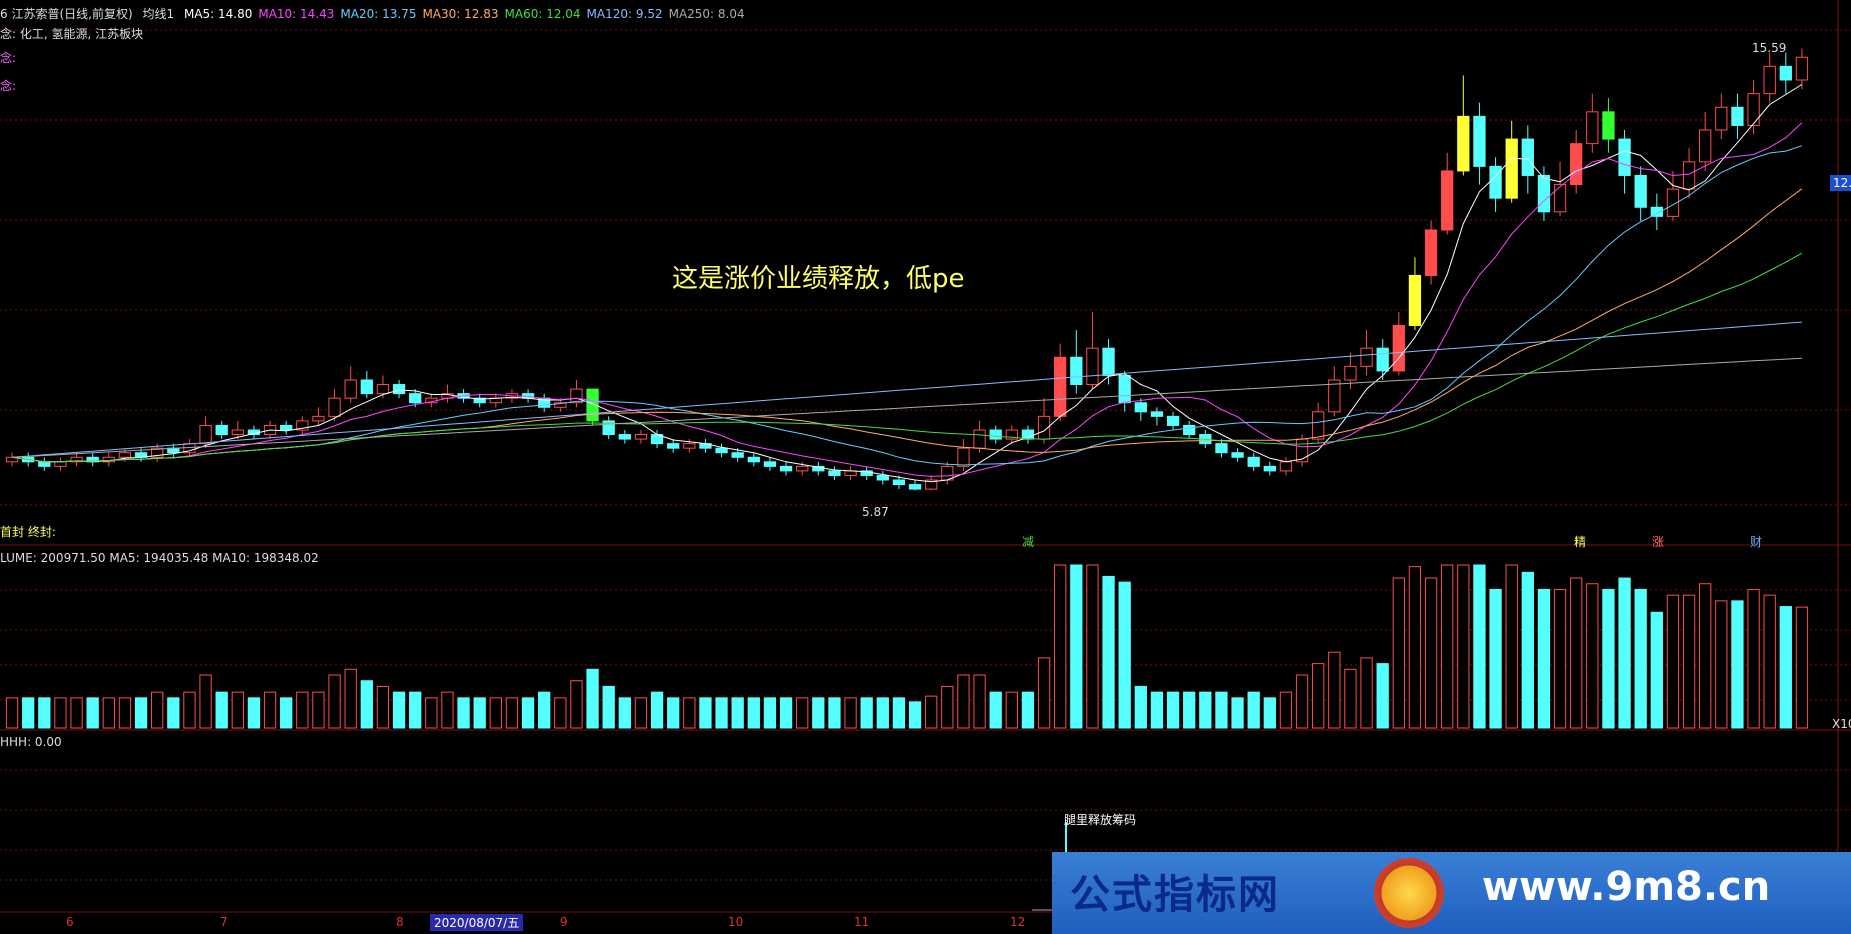  I want to click on stock-title: 6 江苏索普(日线,前复权), so click(66, 14).